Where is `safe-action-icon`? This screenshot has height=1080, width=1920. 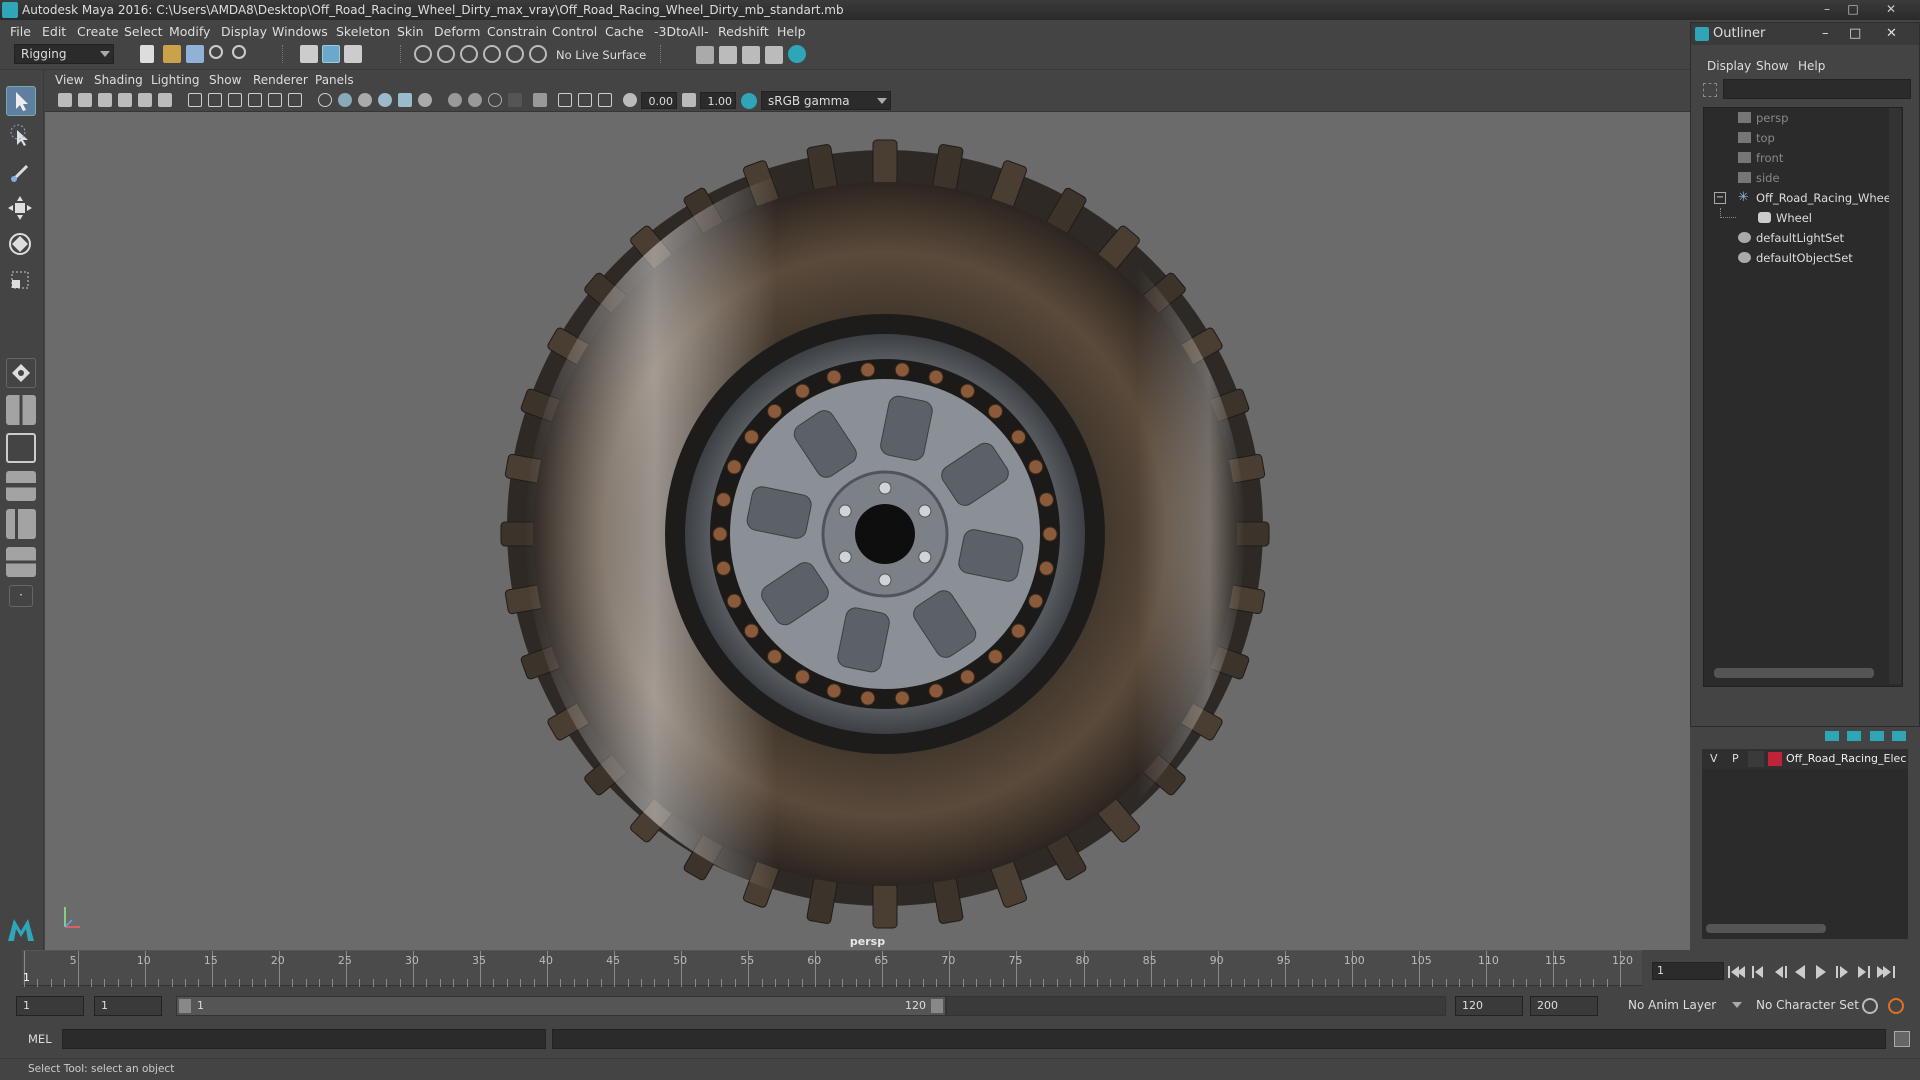
safe-action-icon is located at coordinates (295, 100).